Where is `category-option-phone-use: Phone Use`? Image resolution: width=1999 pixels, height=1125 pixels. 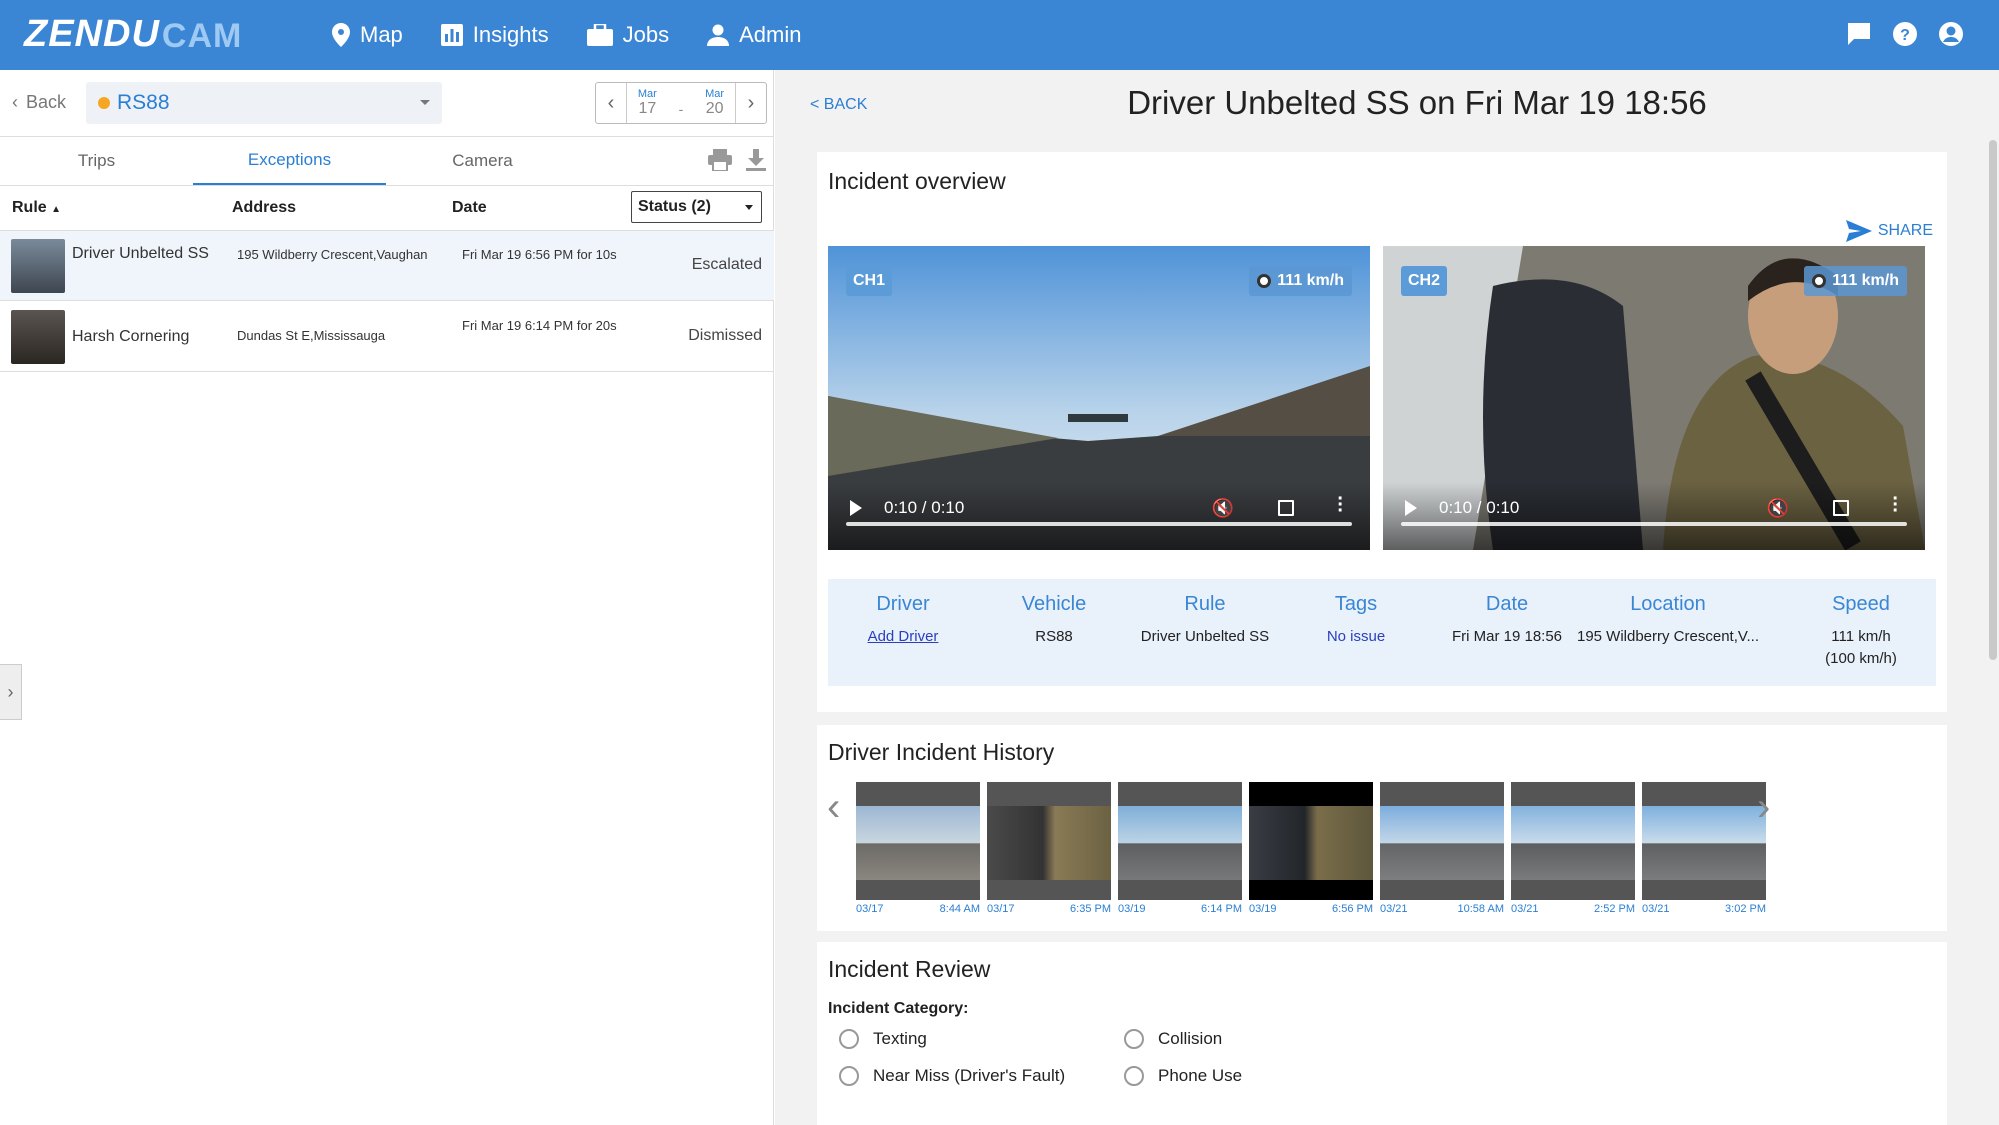
category-option-phone-use: Phone Use is located at coordinates (1183, 1076).